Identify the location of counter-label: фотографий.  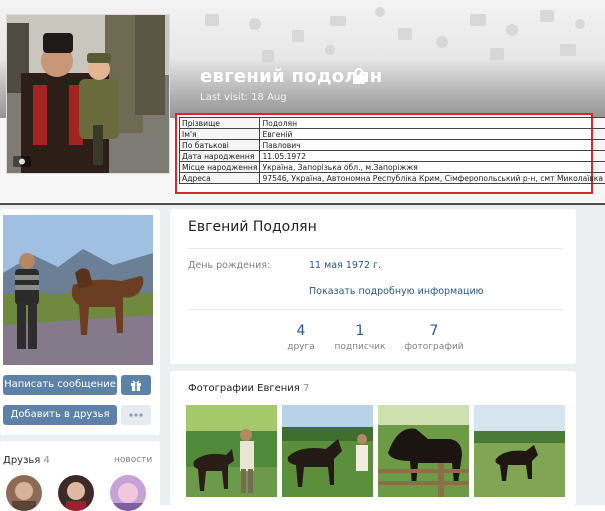
(434, 347).